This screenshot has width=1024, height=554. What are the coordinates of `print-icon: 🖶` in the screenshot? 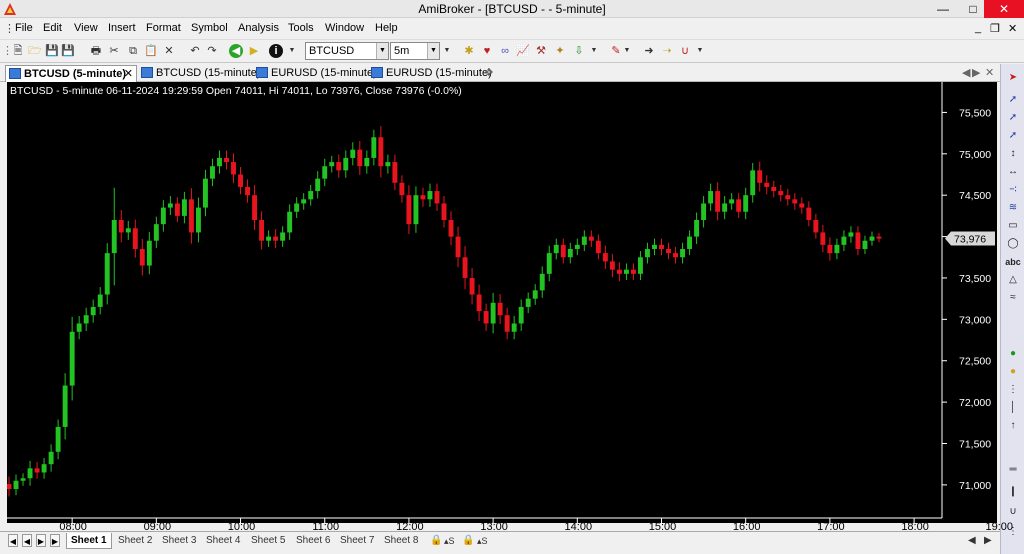 It's located at (96, 51).